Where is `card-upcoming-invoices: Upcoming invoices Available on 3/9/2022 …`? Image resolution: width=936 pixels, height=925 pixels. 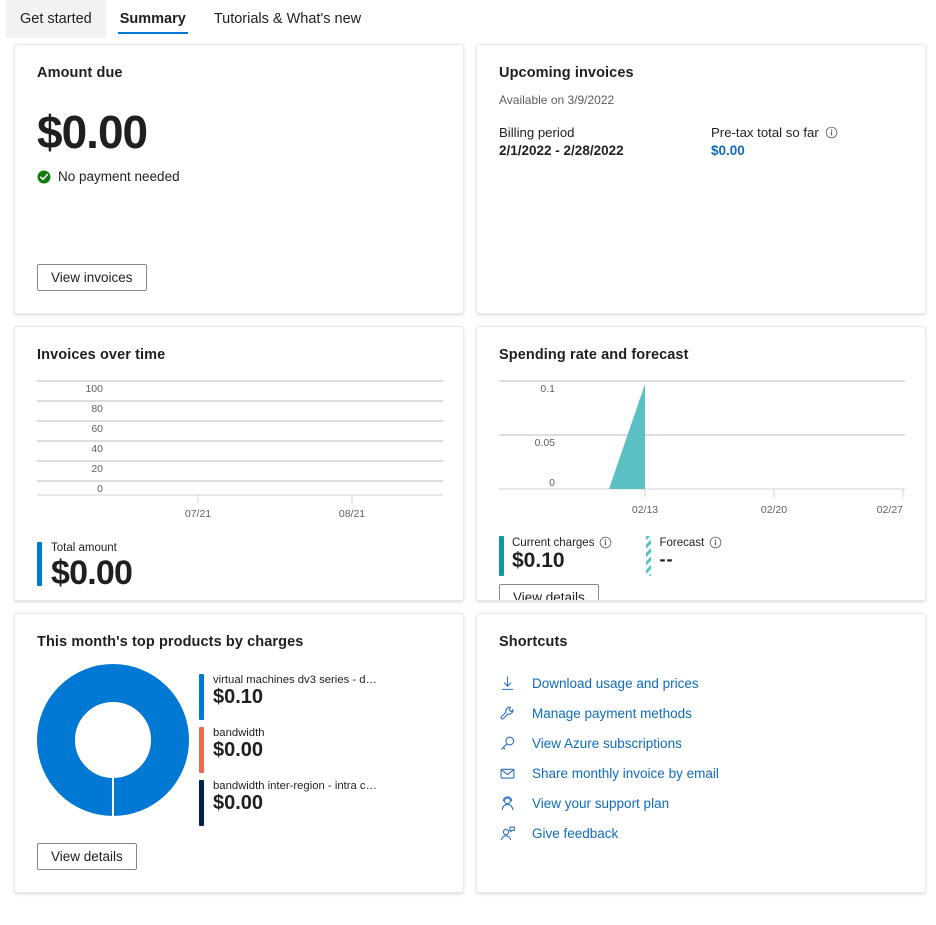
card-upcoming-invoices: Upcoming invoices Available on 3/9/2022 … is located at coordinates (701, 179).